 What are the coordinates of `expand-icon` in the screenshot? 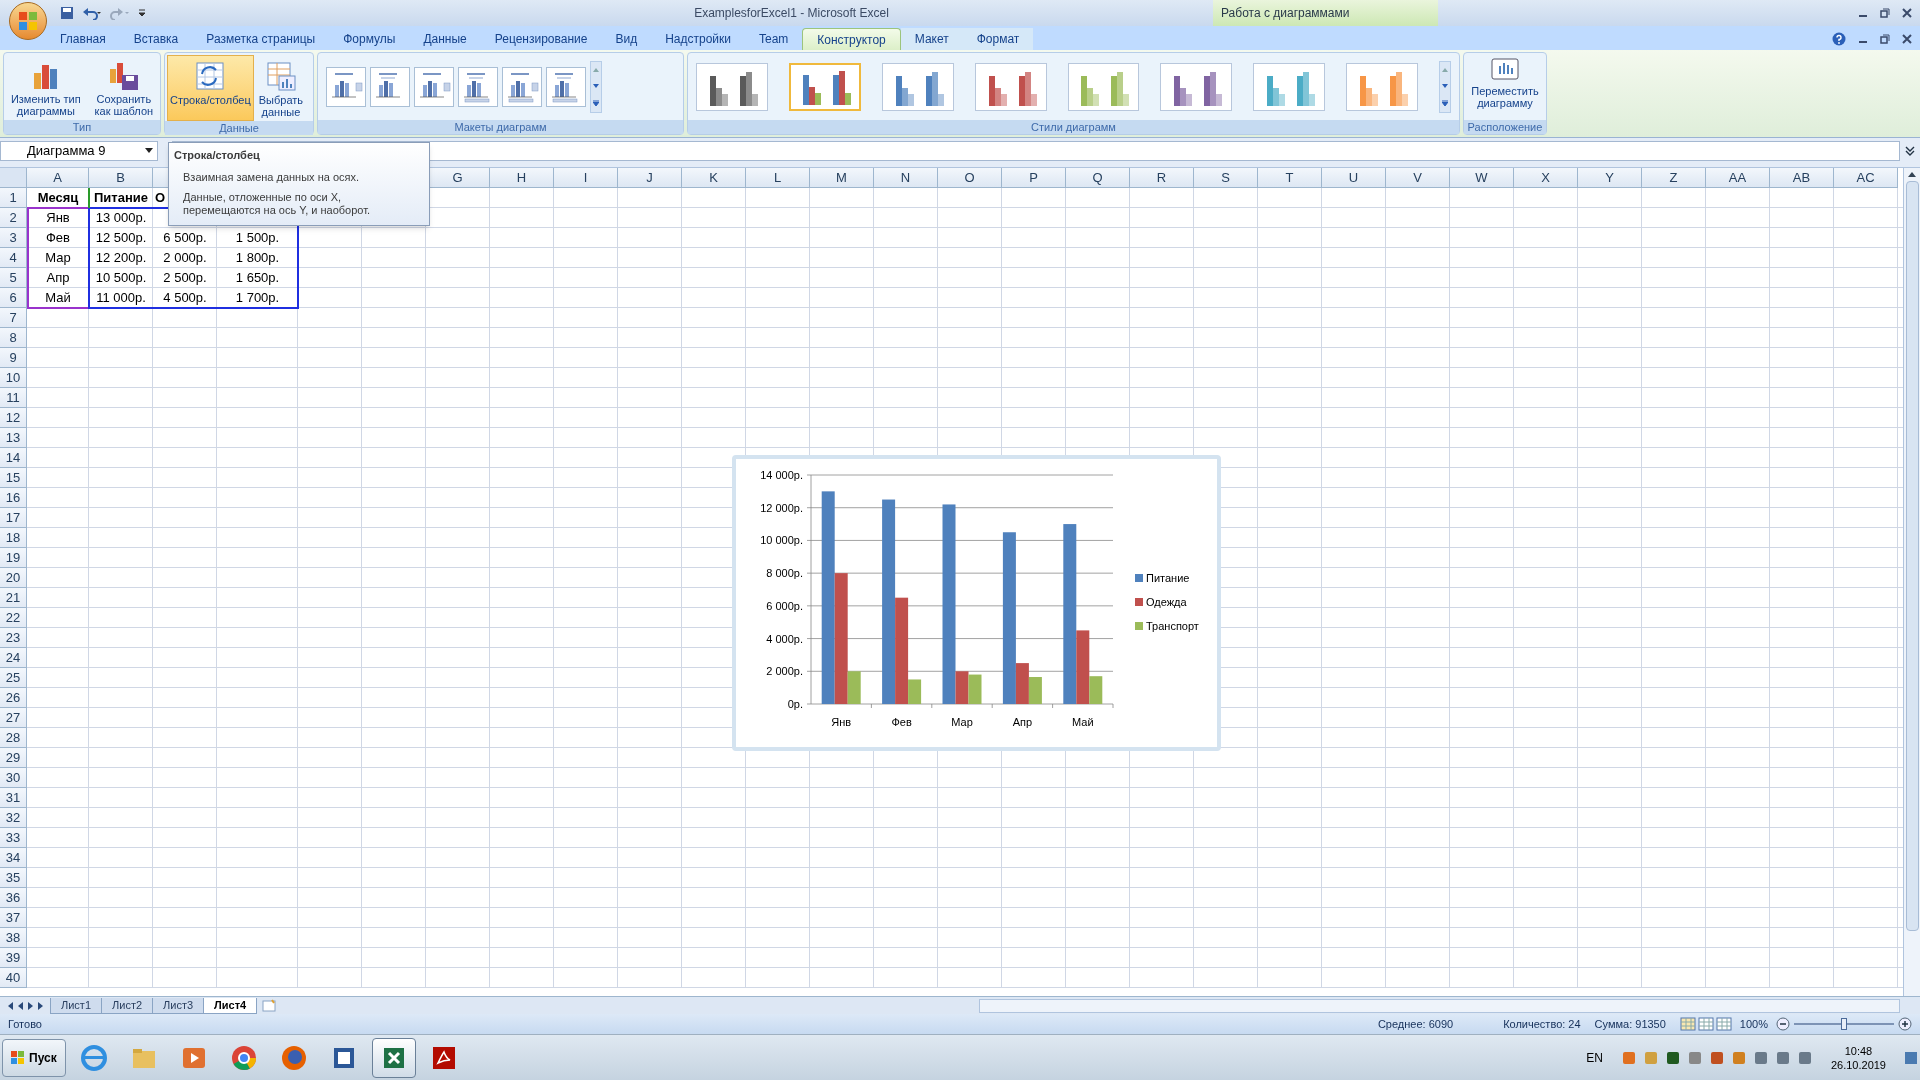 It's located at (1910, 150).